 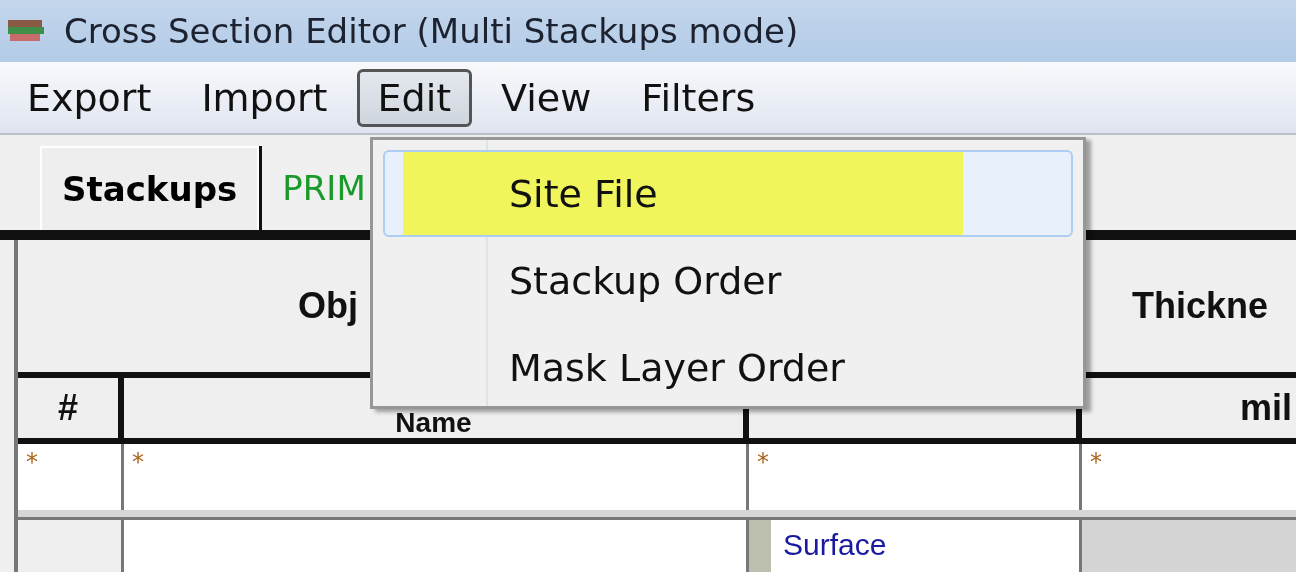 What do you see at coordinates (728, 193) in the screenshot?
I see `menu-option: Site File` at bounding box center [728, 193].